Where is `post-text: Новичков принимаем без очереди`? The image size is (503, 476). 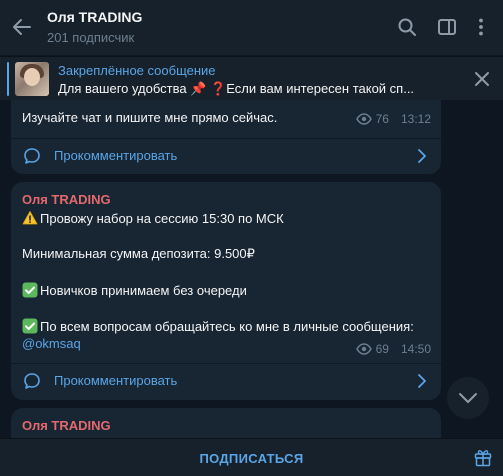 post-text: Новичков принимаем без очереди is located at coordinates (143, 290).